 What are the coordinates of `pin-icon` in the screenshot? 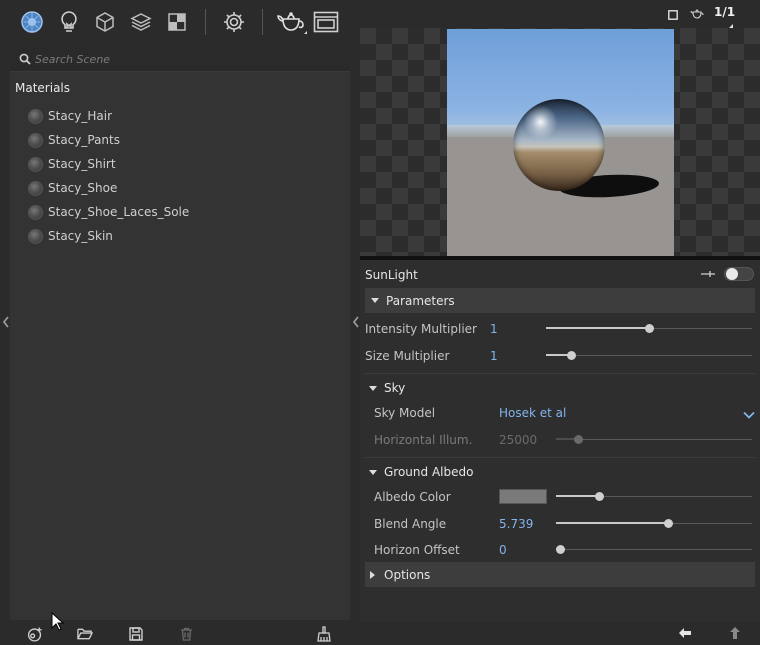 It's located at (708, 275).